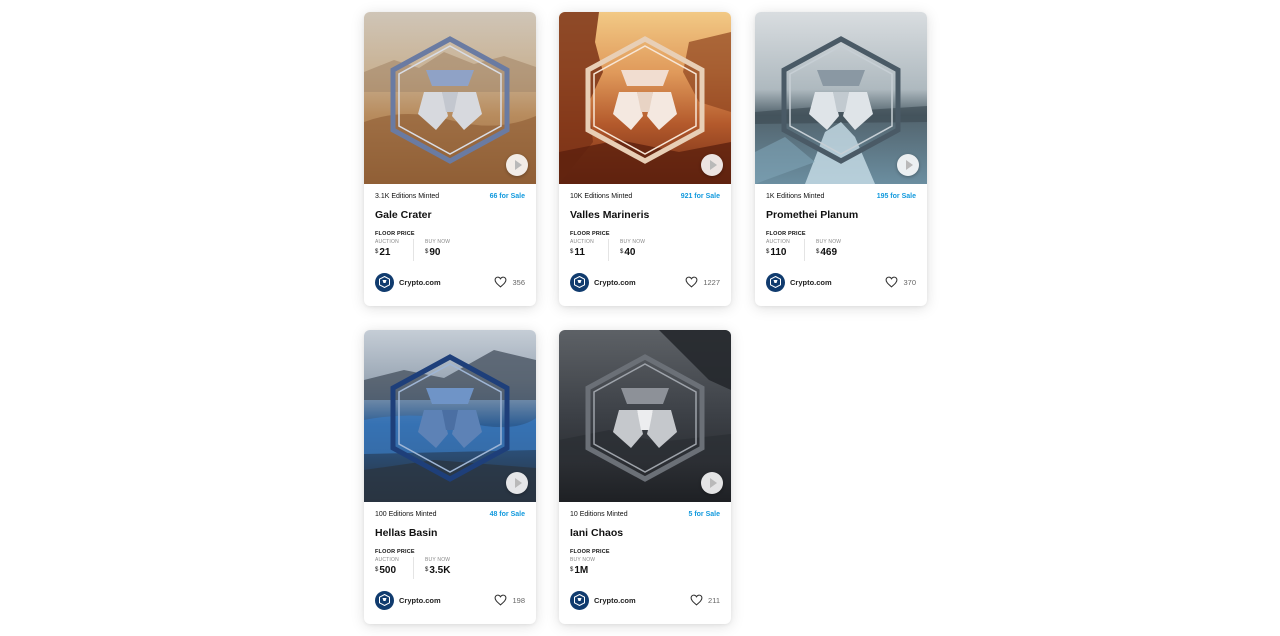  Describe the element at coordinates (841, 216) in the screenshot. I see `nft-title: Promethei Planum` at that location.